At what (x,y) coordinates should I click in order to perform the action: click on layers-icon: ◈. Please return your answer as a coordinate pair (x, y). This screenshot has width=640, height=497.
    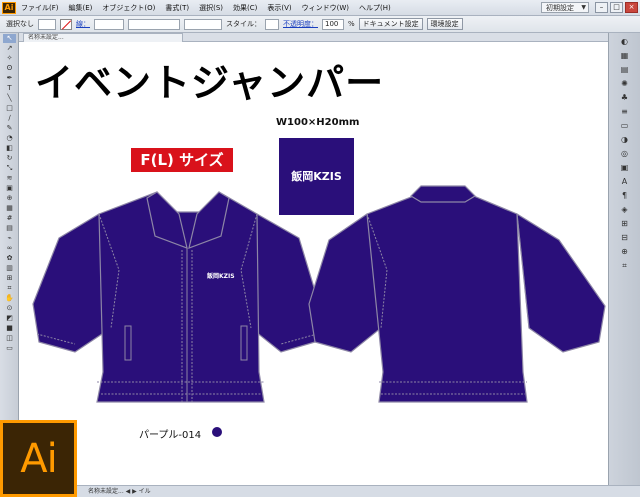
    Looking at the image, I should click on (625, 209).